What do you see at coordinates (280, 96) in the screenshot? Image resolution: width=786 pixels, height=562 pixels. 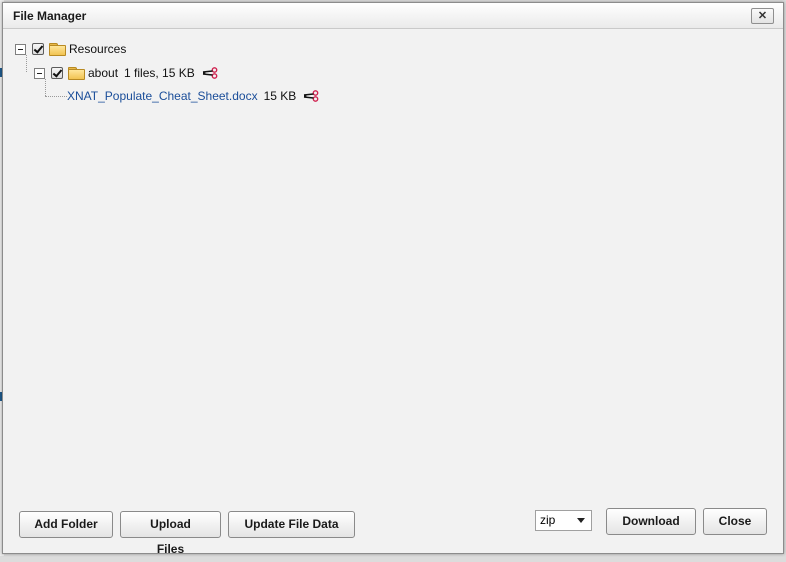 I see `file-size: 15 KB` at bounding box center [280, 96].